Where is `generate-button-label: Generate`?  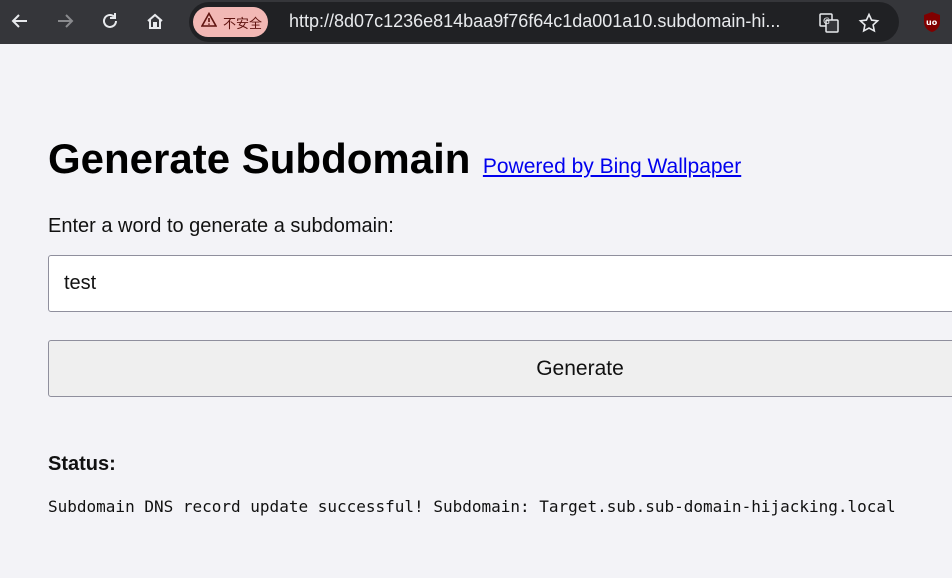 generate-button-label: Generate is located at coordinates (580, 368).